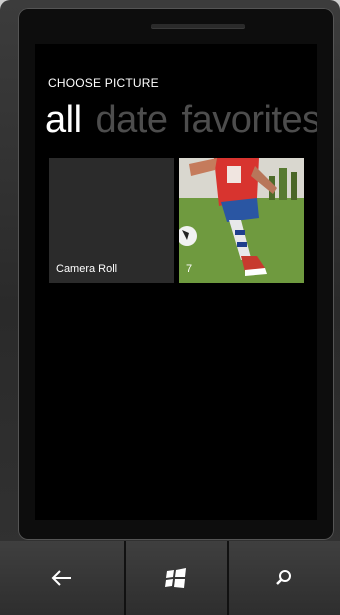 The width and height of the screenshot is (340, 615). I want to click on album-tile: 7, so click(241, 220).